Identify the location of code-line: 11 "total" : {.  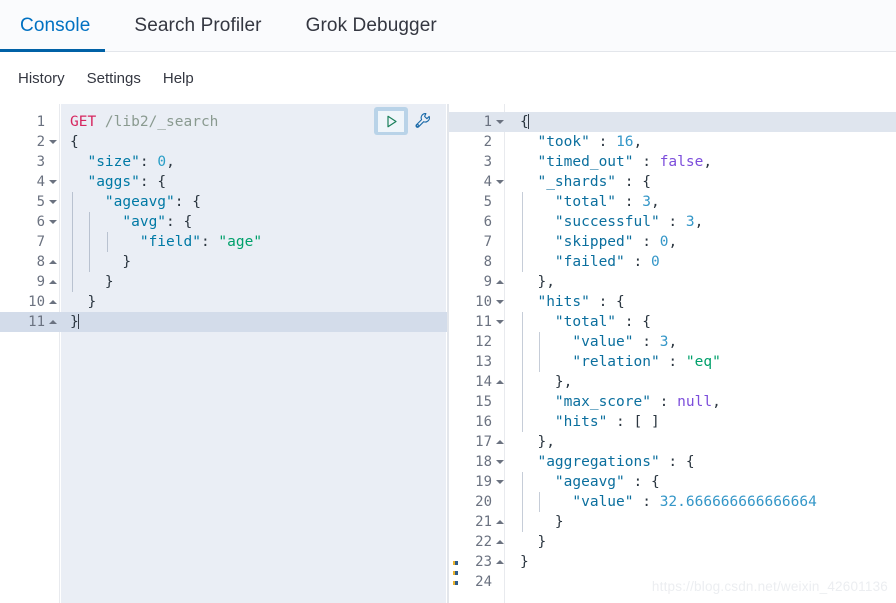
(671, 322).